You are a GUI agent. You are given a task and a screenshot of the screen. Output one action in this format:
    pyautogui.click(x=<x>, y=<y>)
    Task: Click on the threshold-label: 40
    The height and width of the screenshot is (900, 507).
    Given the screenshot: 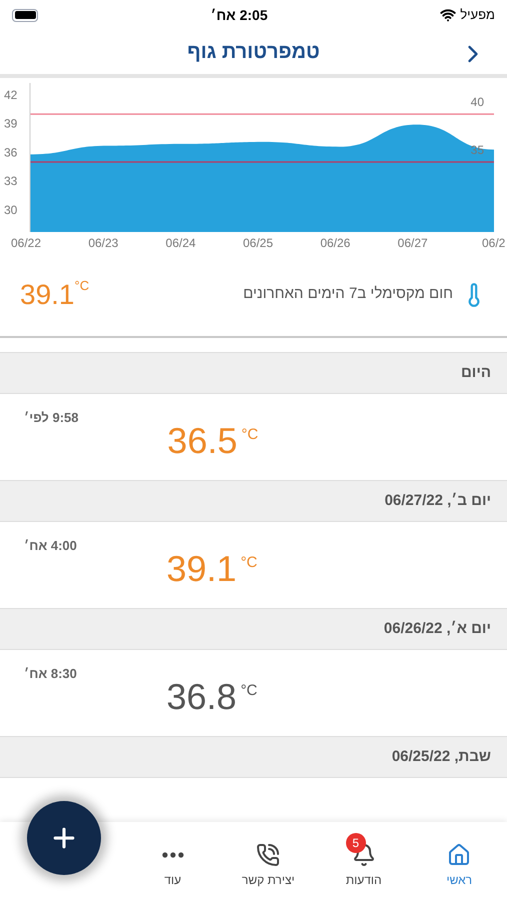 What is the action you would take?
    pyautogui.click(x=477, y=102)
    